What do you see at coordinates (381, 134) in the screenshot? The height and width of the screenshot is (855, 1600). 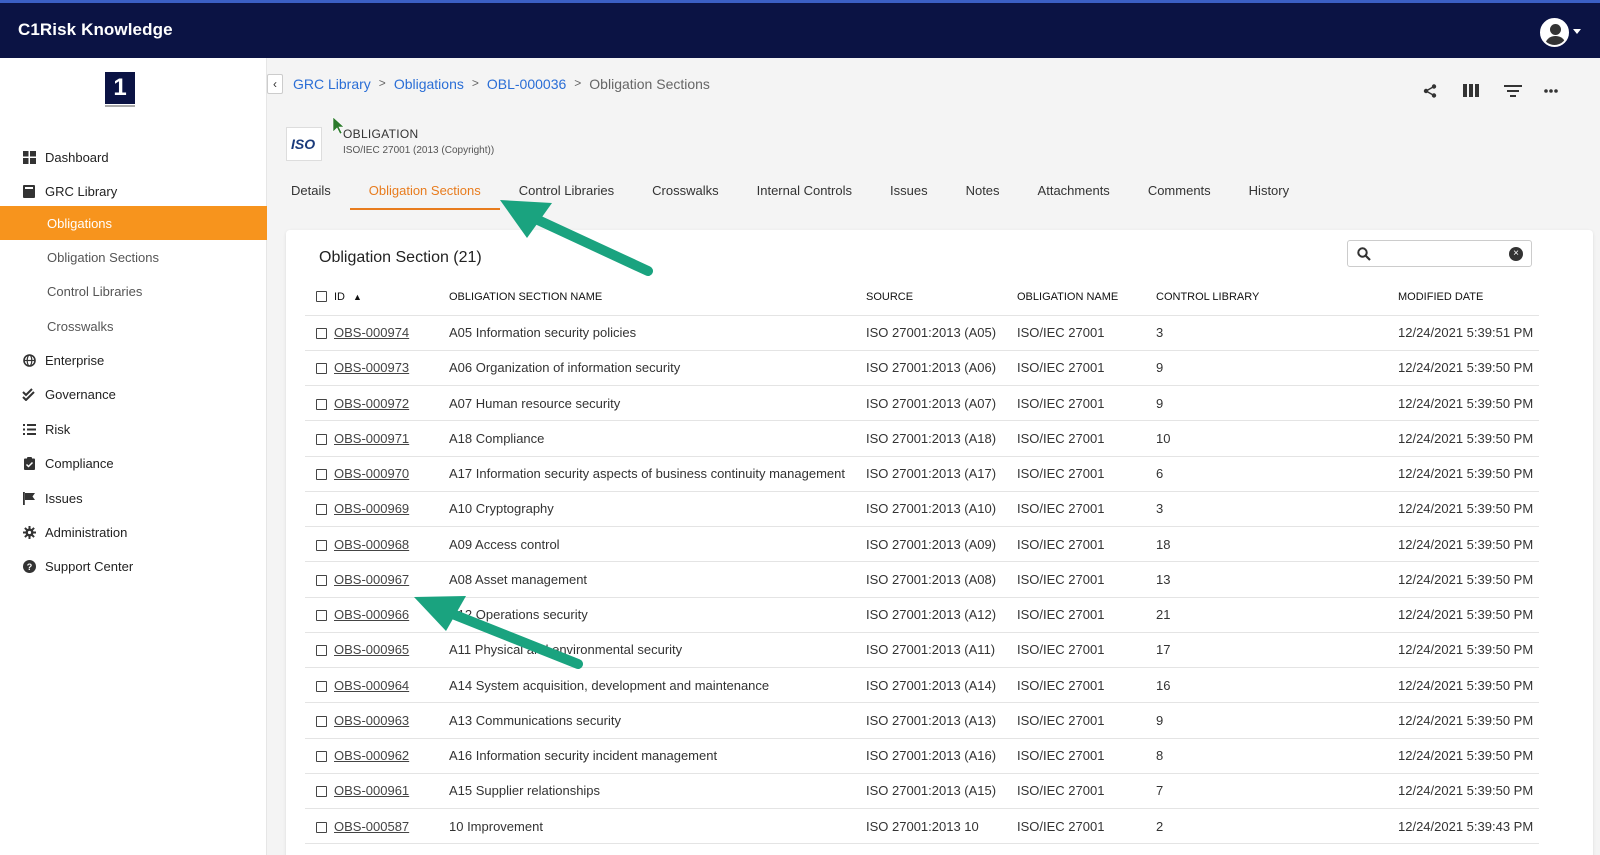 I see `object-type: OBLIGATION` at bounding box center [381, 134].